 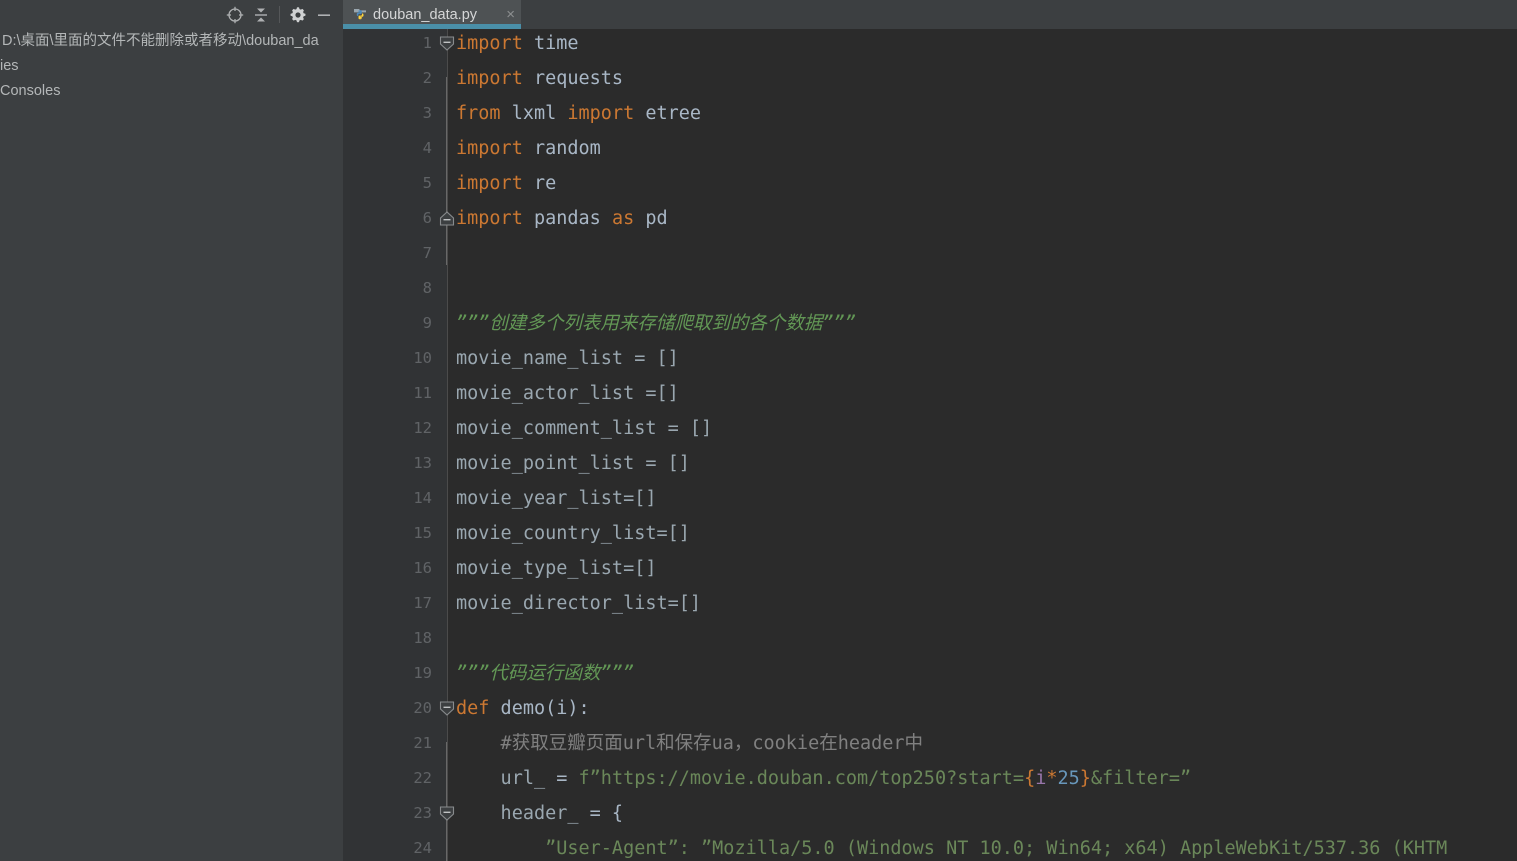 I want to click on code-line: 8, so click(x=930, y=288).